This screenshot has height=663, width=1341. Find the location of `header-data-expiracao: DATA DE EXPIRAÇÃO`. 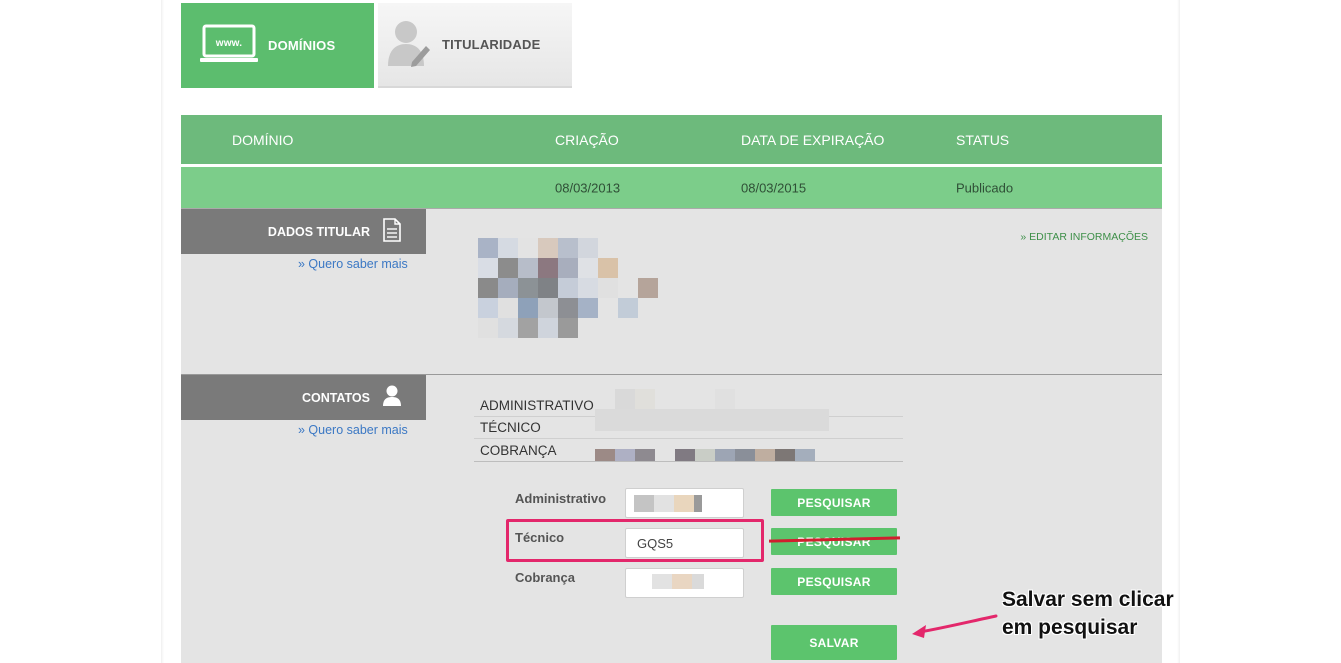

header-data-expiracao: DATA DE EXPIRAÇÃO is located at coordinates (813, 139).